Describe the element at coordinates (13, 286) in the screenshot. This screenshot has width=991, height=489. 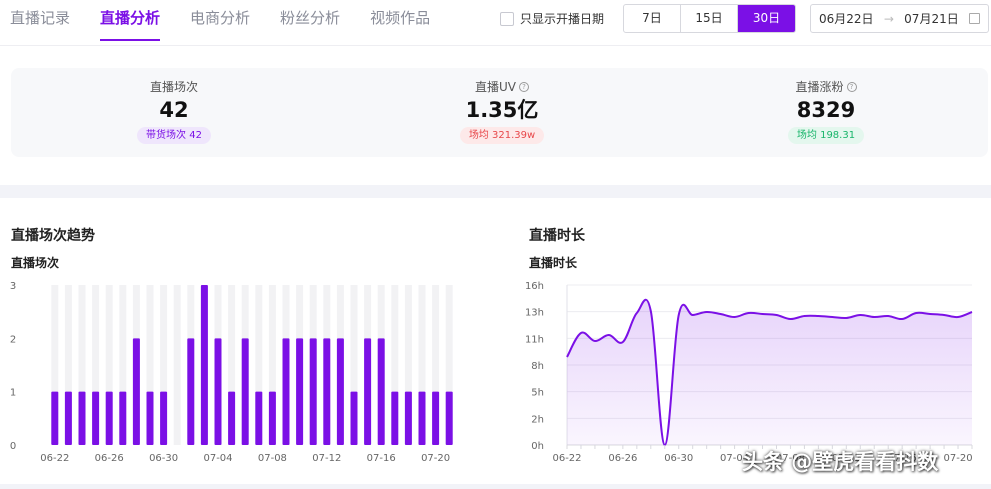
I see `y-tick-label: 3` at that location.